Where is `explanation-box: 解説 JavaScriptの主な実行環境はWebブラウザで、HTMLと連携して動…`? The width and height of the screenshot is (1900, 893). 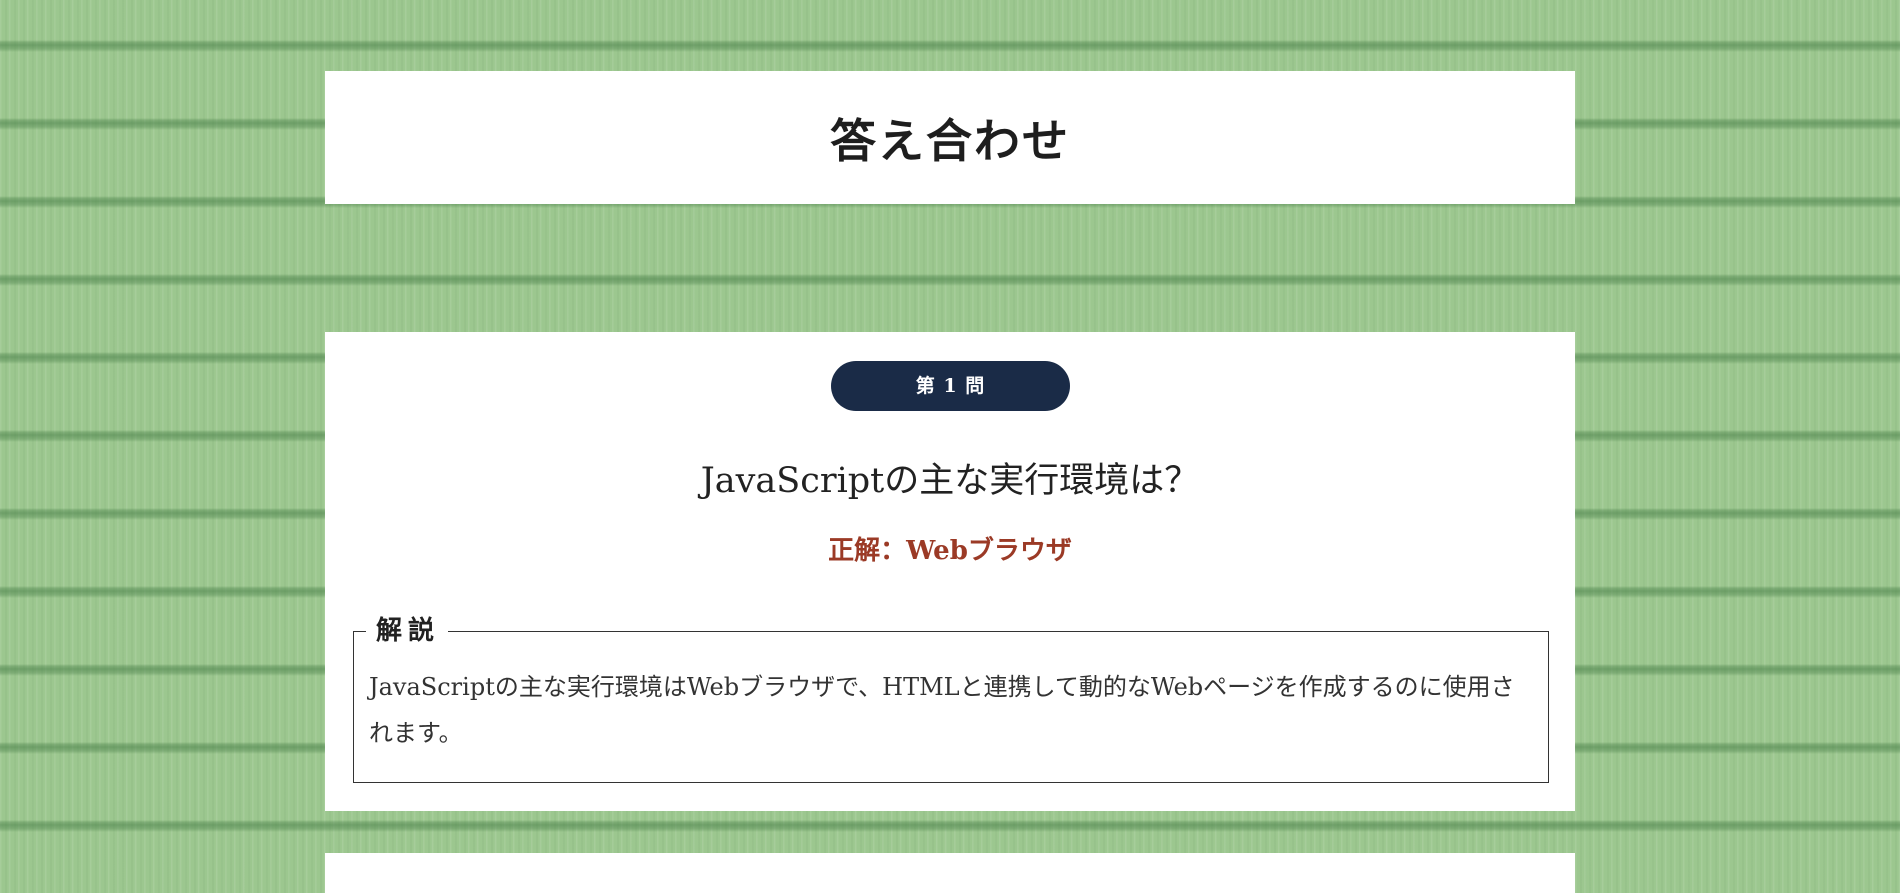
explanation-box: 解説 JavaScriptの主な実行環境はWebブラウザで、HTMLと連携して動… is located at coordinates (951, 699).